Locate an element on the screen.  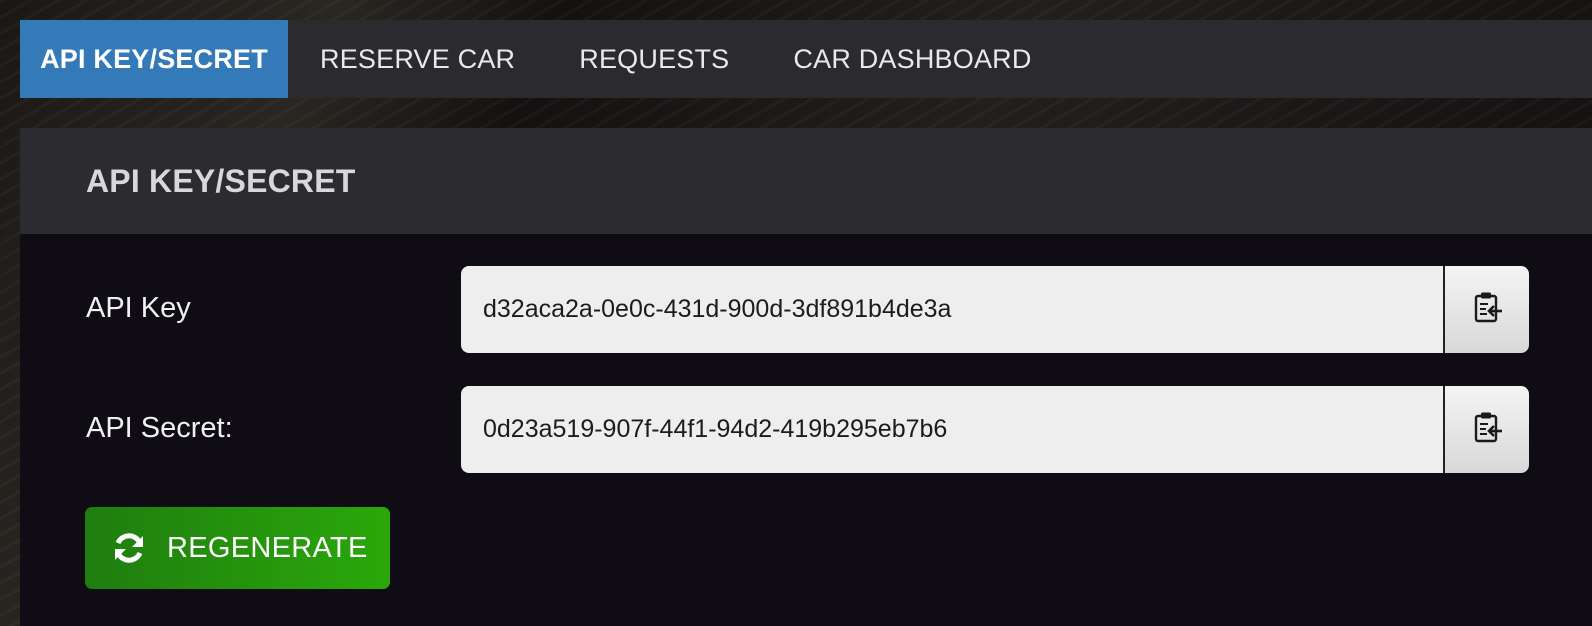
api-key-row: API Key is located at coordinates (806, 310).